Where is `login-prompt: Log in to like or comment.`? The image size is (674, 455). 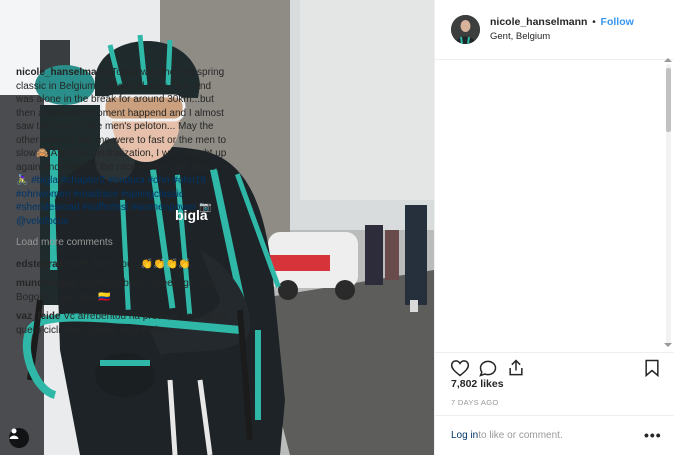
login-prompt: Log in to like or comment. is located at coordinates (554, 435).